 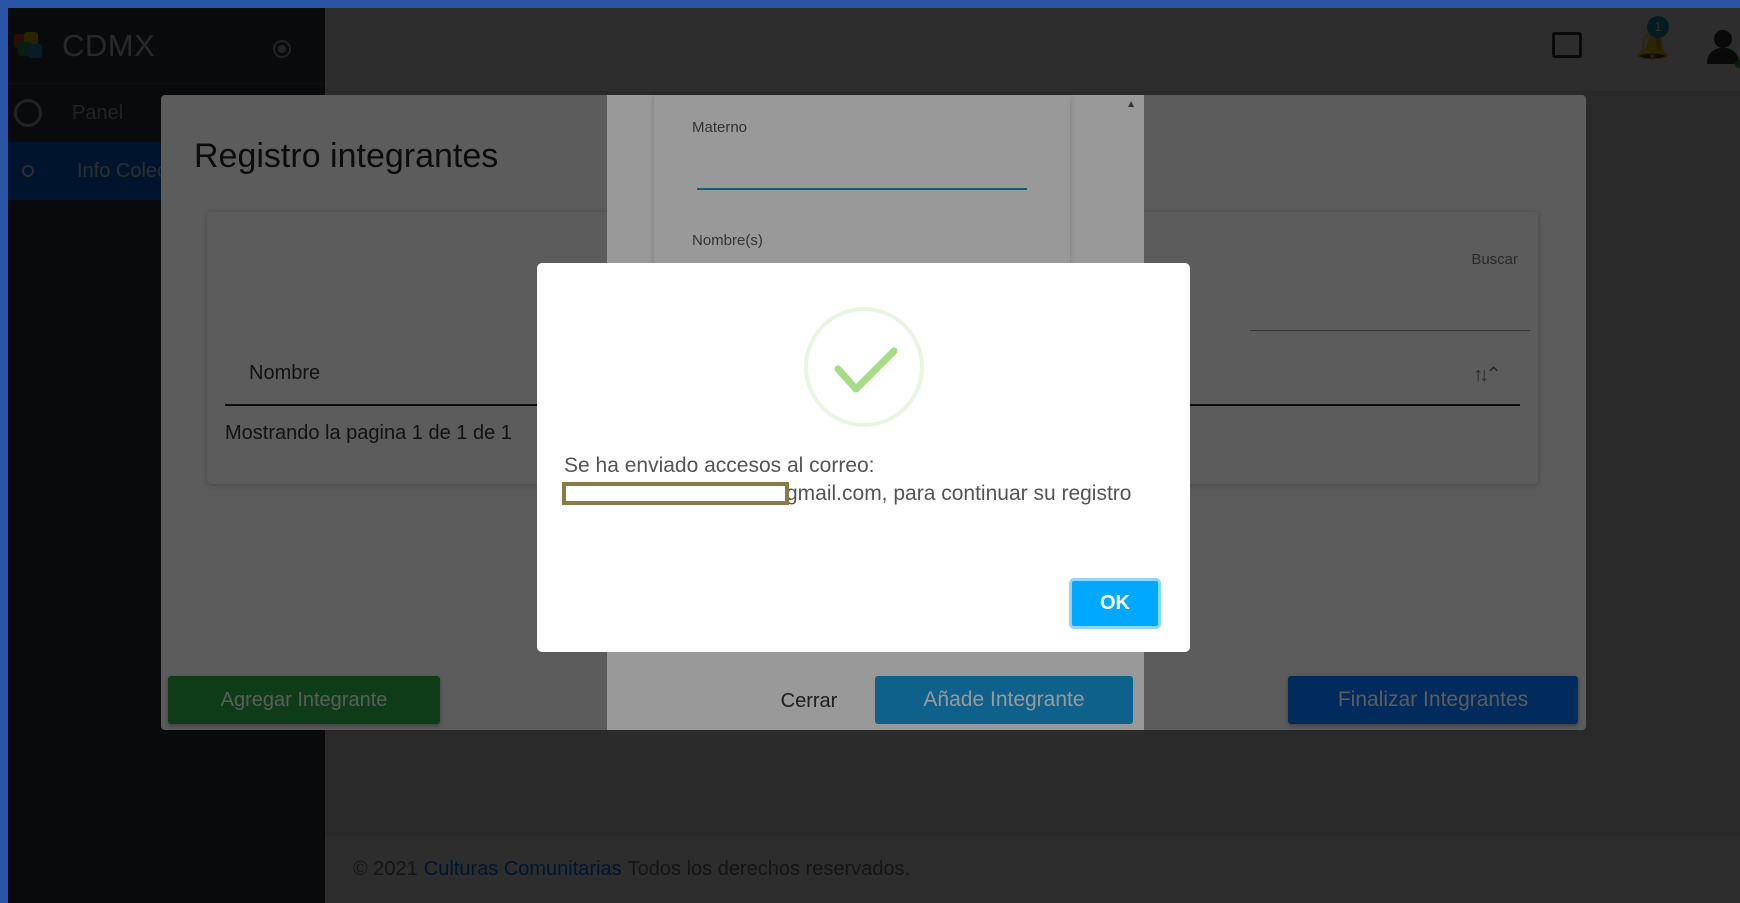 What do you see at coordinates (675, 493) in the screenshot?
I see `redaction-box` at bounding box center [675, 493].